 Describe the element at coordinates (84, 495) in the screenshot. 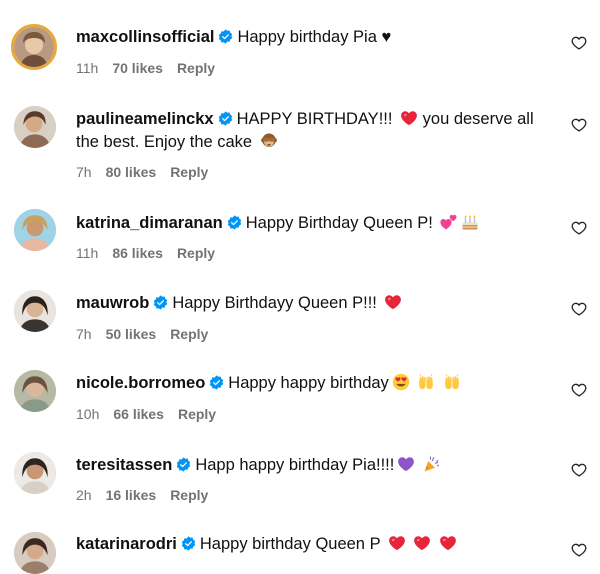

I see `timestamp: 2h` at that location.